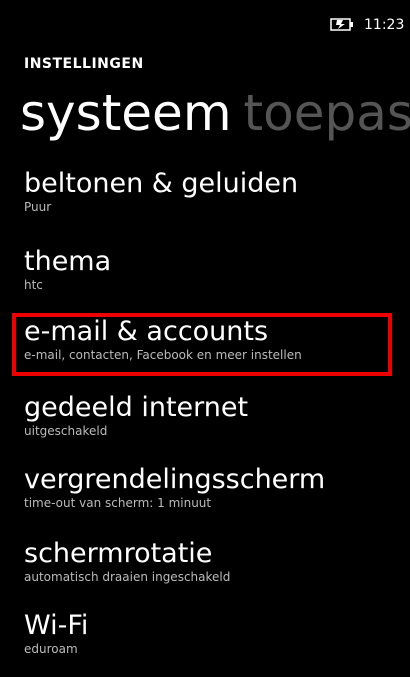  I want to click on settings-item-title: schermrotatie, so click(118, 553).